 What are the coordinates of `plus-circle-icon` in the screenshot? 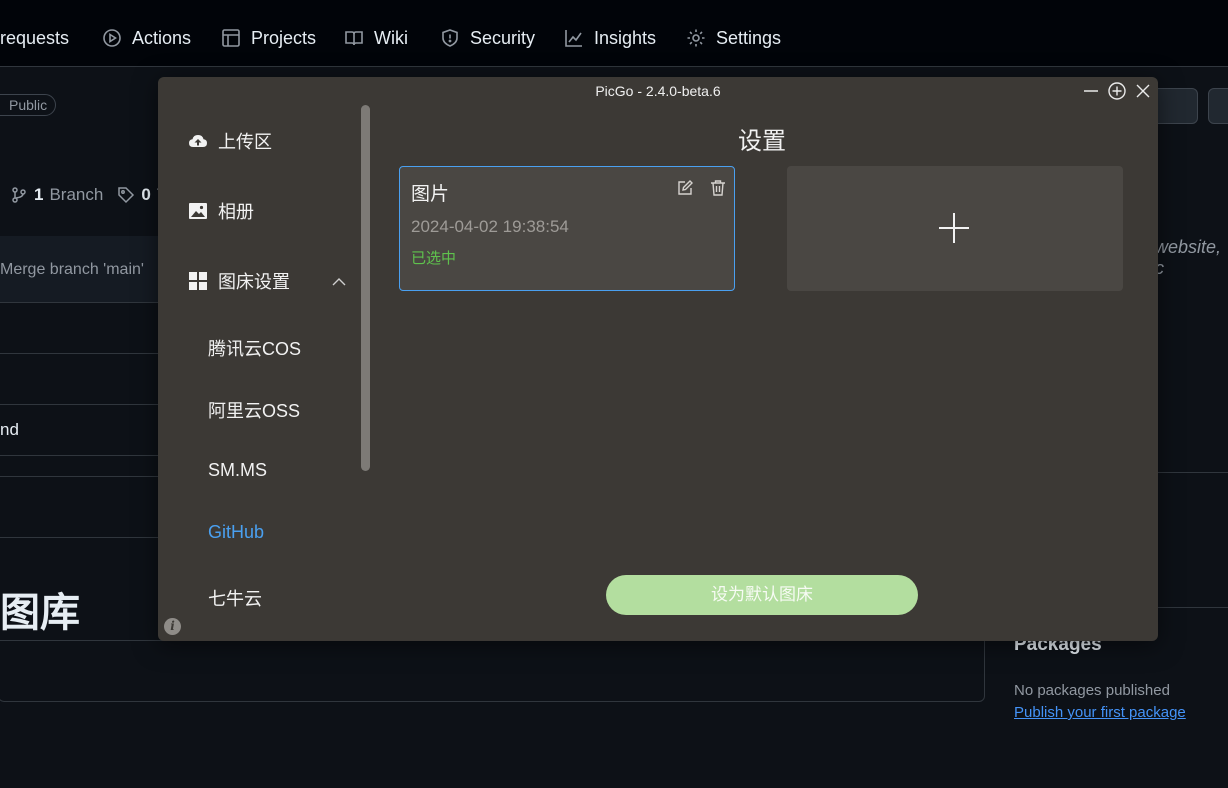 It's located at (1117, 91).